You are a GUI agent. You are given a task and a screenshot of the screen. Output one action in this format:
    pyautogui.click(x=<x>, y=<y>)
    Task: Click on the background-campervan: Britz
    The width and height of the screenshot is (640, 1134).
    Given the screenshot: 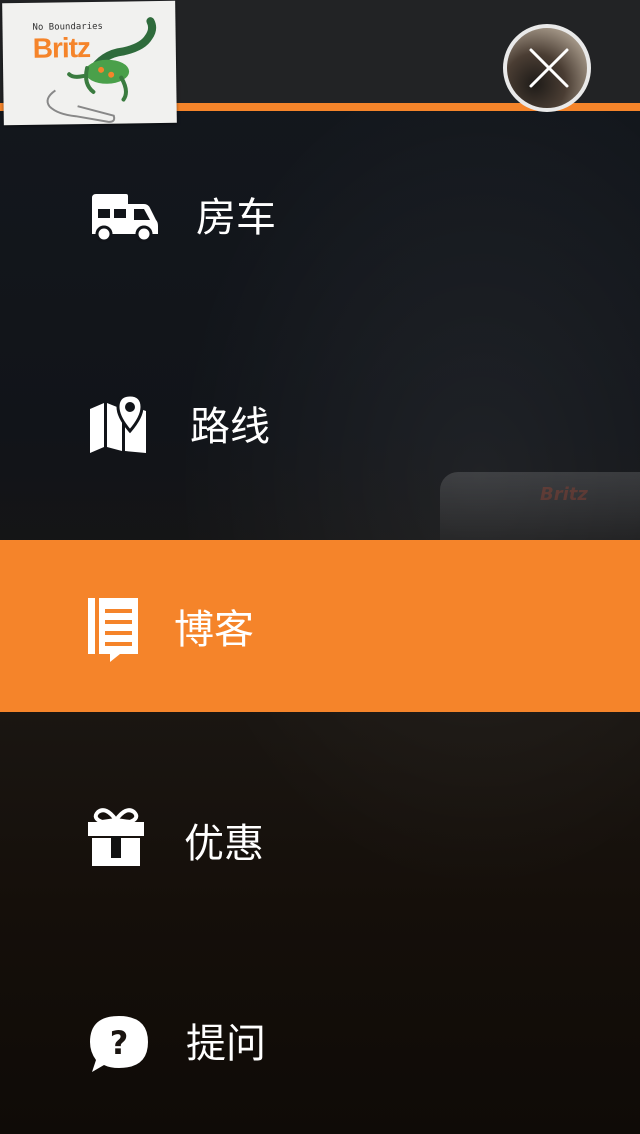 What is the action you would take?
    pyautogui.click(x=540, y=507)
    